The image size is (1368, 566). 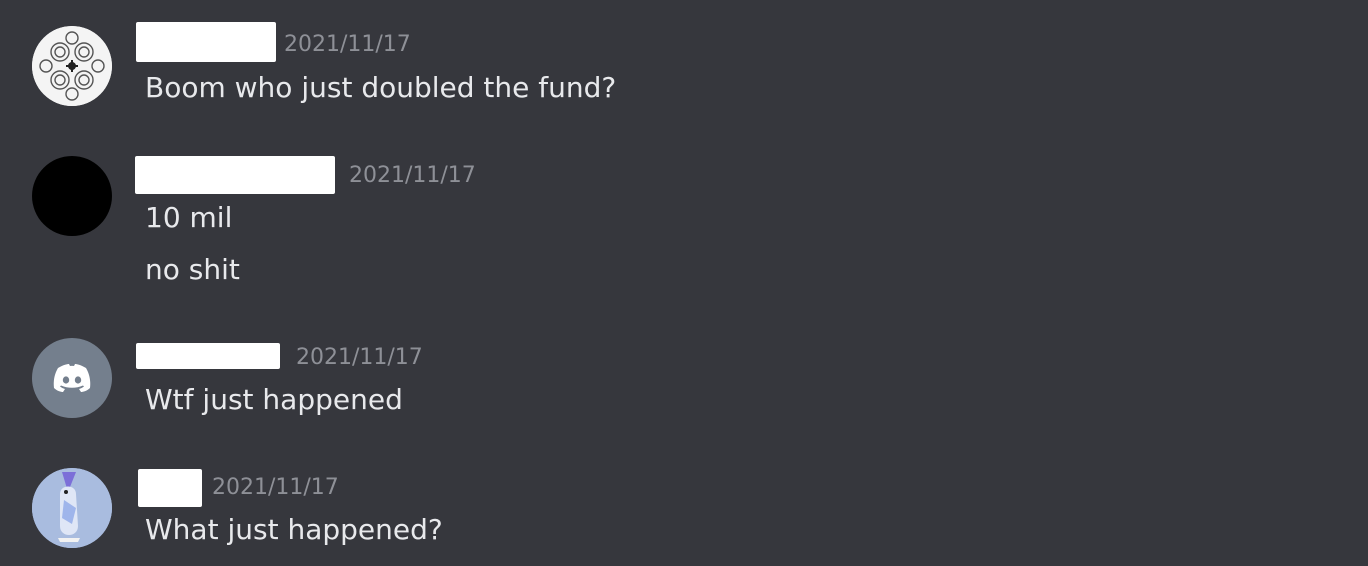 I want to click on message-text: 10 mil, so click(x=189, y=217).